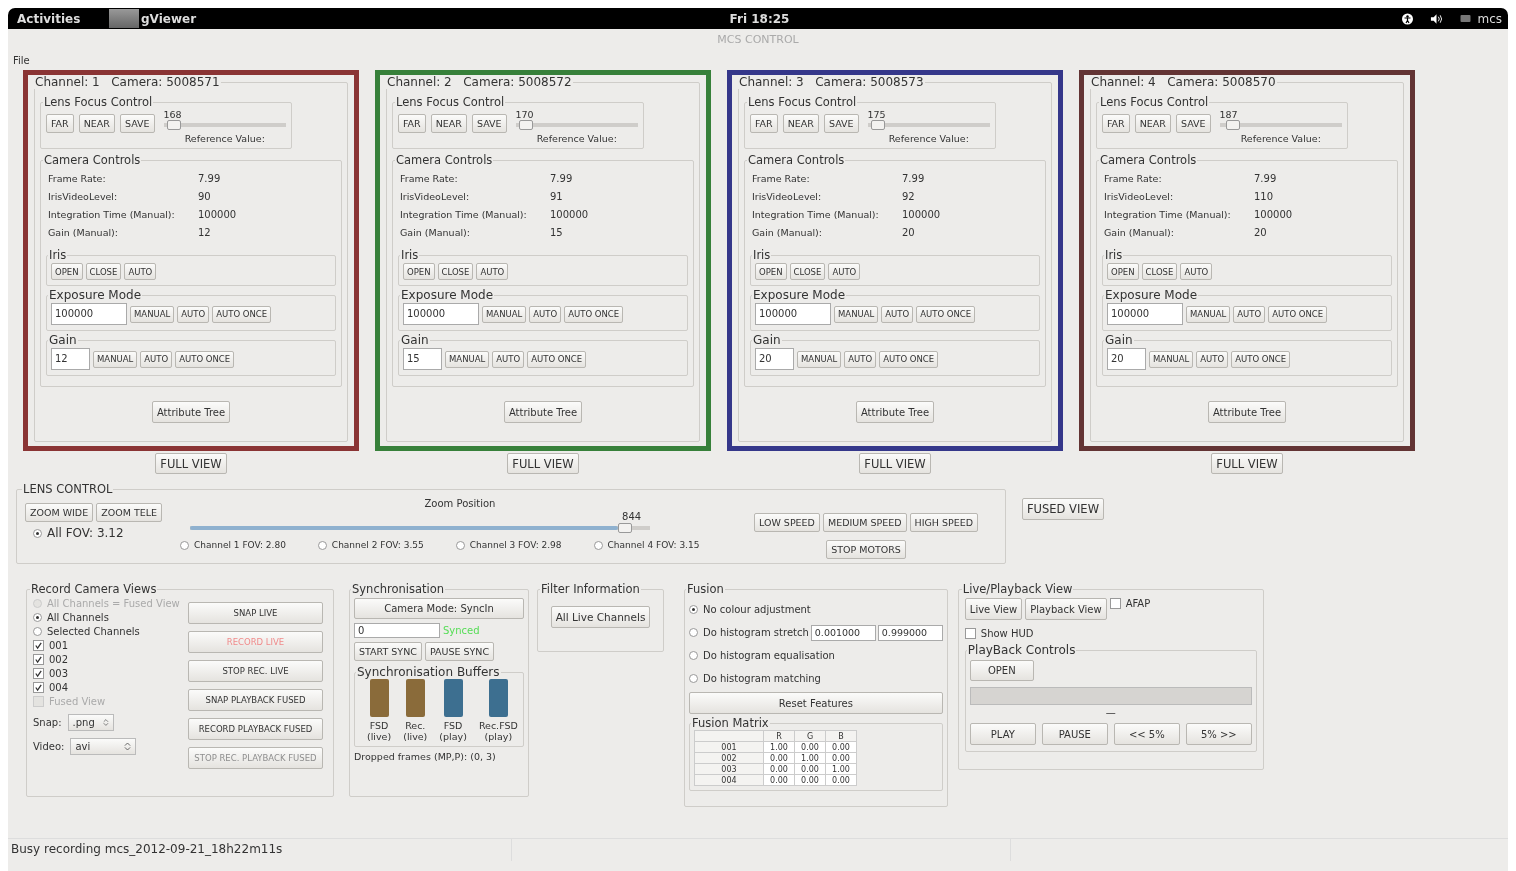 The height and width of the screenshot is (871, 1516). I want to click on fov-radio: Channel 1 FOV: 2.80, so click(233, 545).